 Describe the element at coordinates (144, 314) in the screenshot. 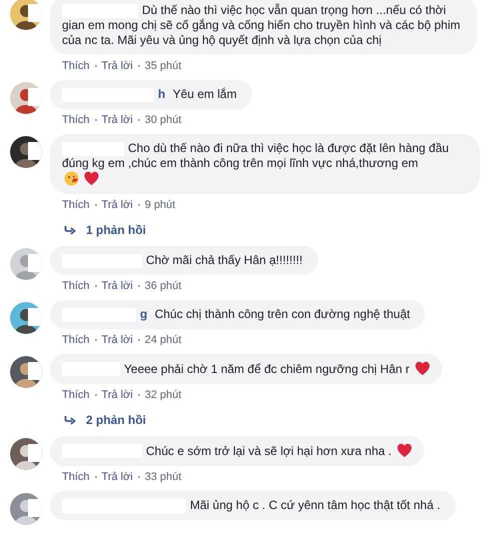

I see `author-name: g` at that location.